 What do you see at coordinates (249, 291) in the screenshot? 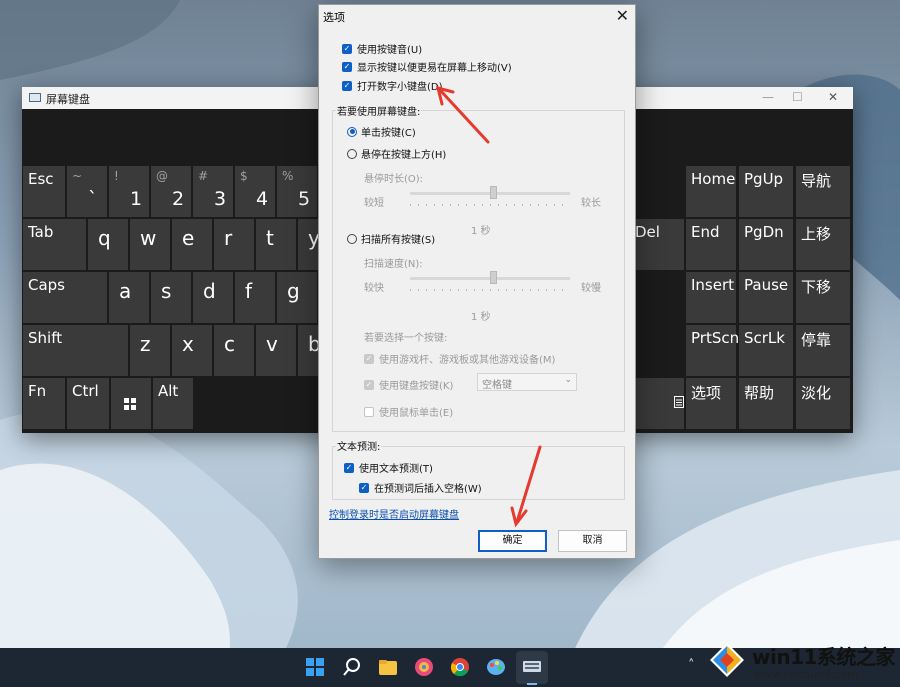
I see `key-label: f` at bounding box center [249, 291].